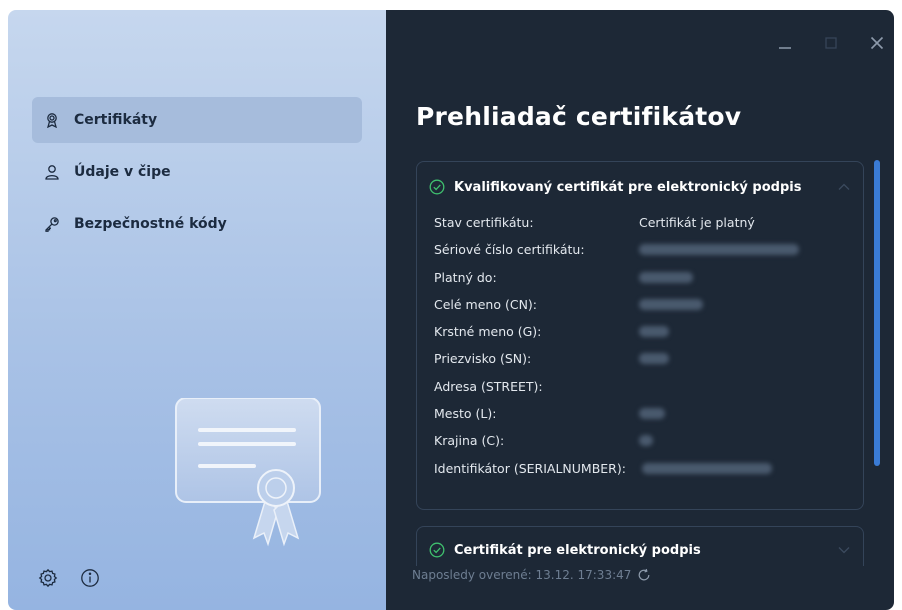 This screenshot has height=610, width=902. Describe the element at coordinates (483, 359) in the screenshot. I see `field-label: Priezvisko (SN):` at that location.